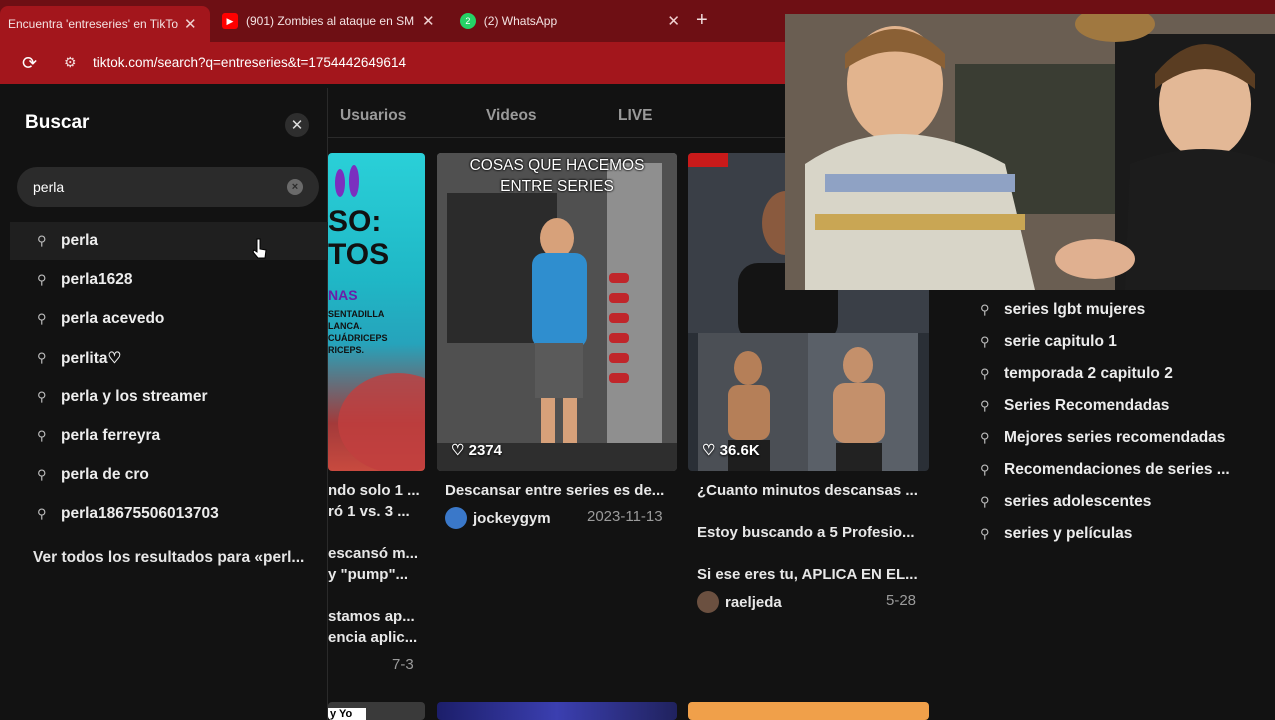 The height and width of the screenshot is (720, 1275). Describe the element at coordinates (347, 714) in the screenshot. I see `overlay-text: y Yo` at that location.